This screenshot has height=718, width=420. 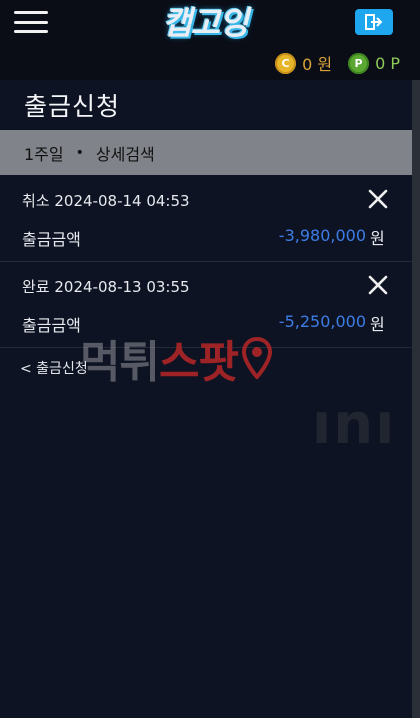 I want to click on point-coin-icon: P, so click(x=359, y=63).